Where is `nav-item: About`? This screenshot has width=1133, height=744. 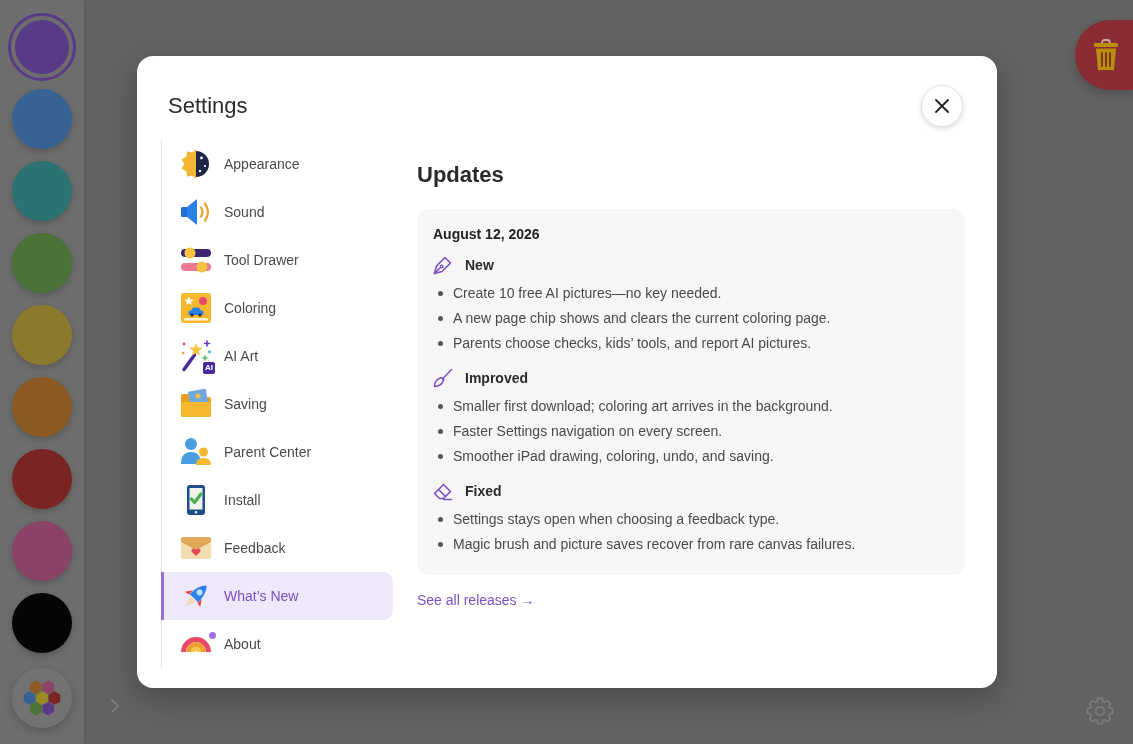 nav-item: About is located at coordinates (277, 644).